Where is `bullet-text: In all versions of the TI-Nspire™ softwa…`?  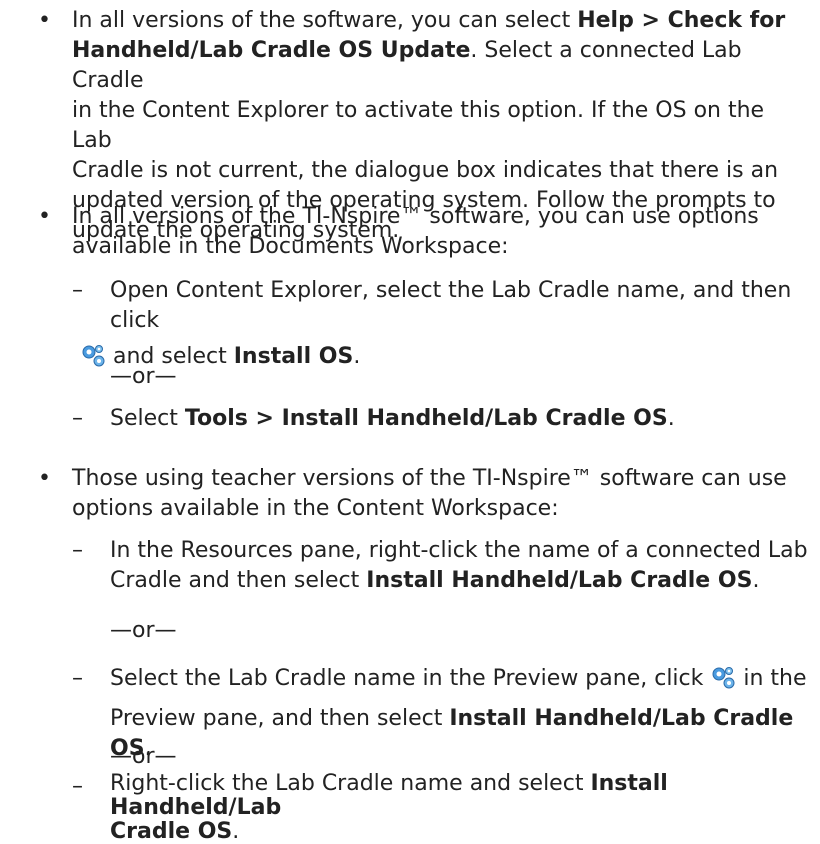 bullet-text: In all versions of the TI-Nspire™ softwa… is located at coordinates (415, 231).